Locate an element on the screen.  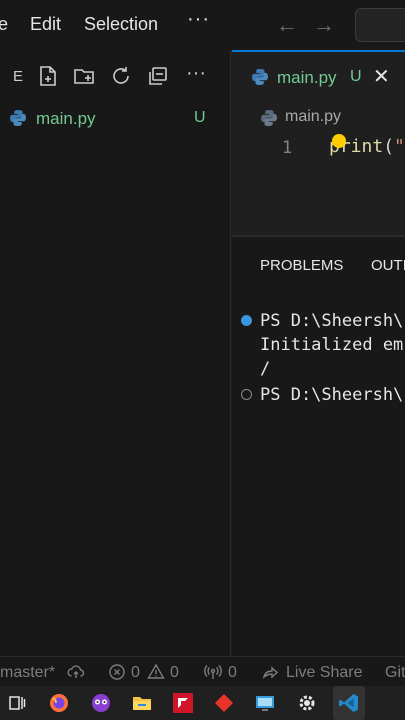
explorer-more-button: ··· is located at coordinates (198, 74).